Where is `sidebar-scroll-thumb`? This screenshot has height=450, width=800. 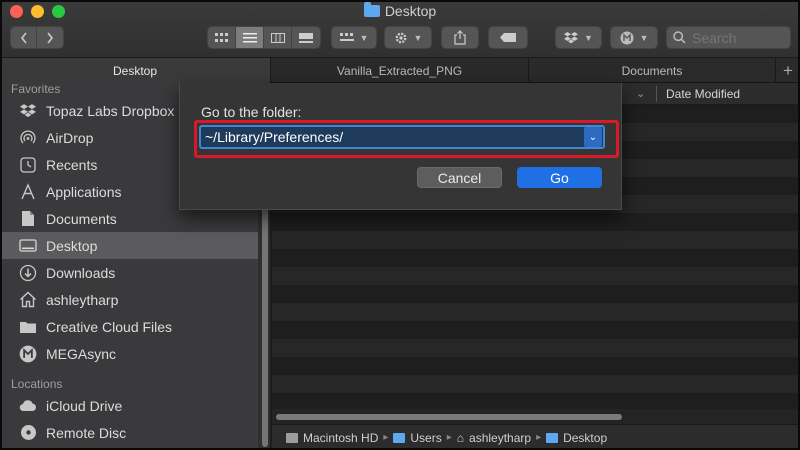 sidebar-scroll-thumb is located at coordinates (265, 319).